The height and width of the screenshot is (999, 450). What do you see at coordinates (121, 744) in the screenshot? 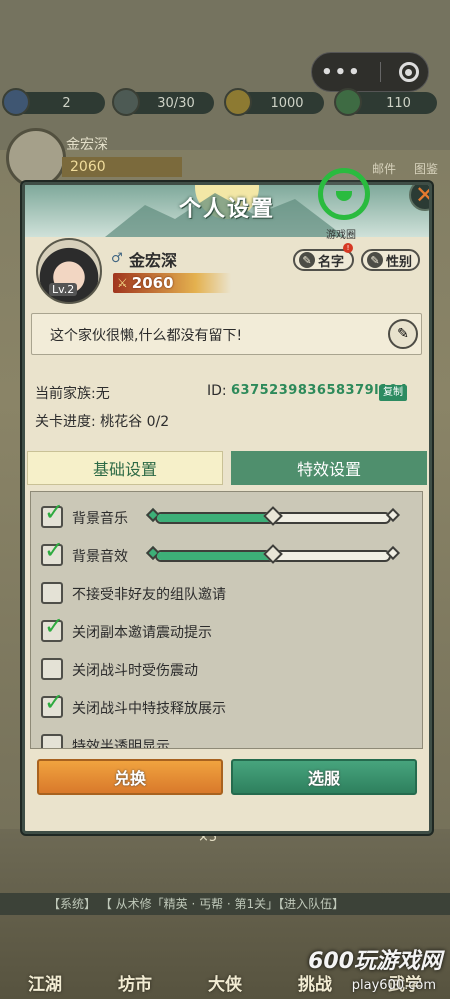
I see `setting-label: 特效半透明显示` at bounding box center [121, 744].